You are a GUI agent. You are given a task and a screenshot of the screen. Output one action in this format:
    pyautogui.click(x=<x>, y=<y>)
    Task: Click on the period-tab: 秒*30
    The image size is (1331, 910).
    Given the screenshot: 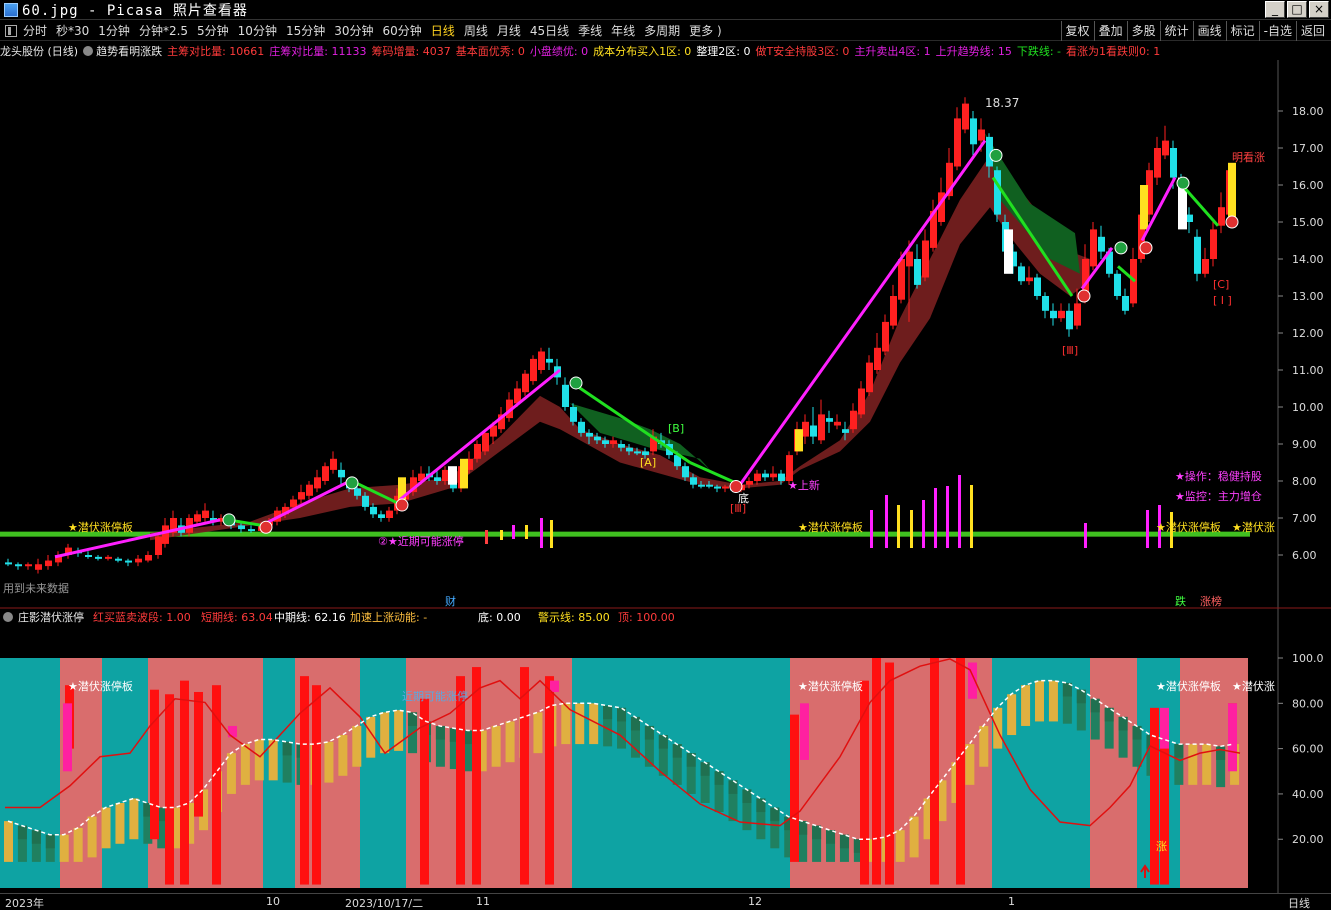 What is the action you would take?
    pyautogui.click(x=72, y=30)
    